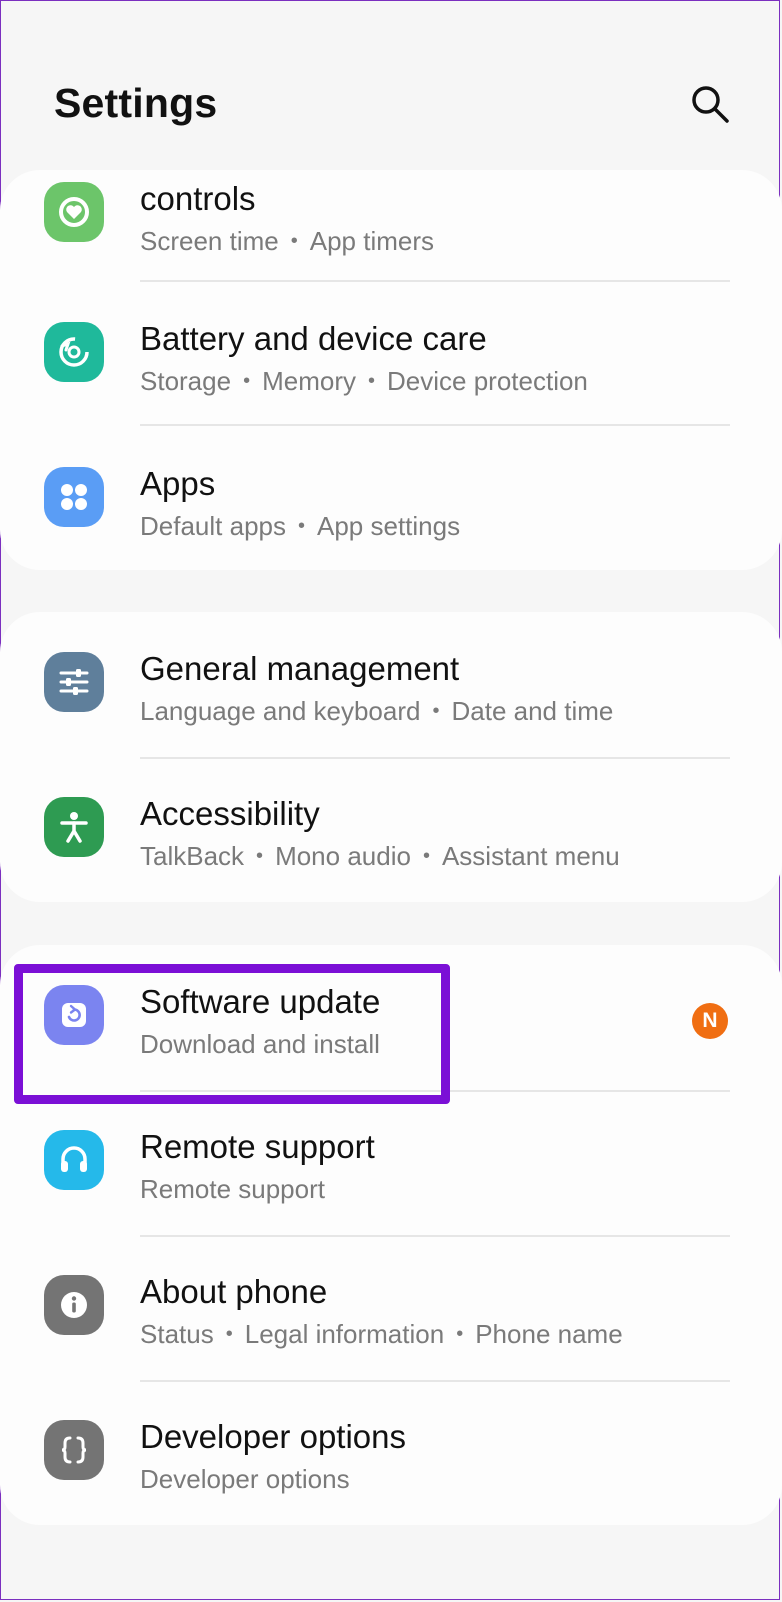 The image size is (782, 1602). What do you see at coordinates (234, 1291) in the screenshot?
I see `settings-item-label: About phone` at bounding box center [234, 1291].